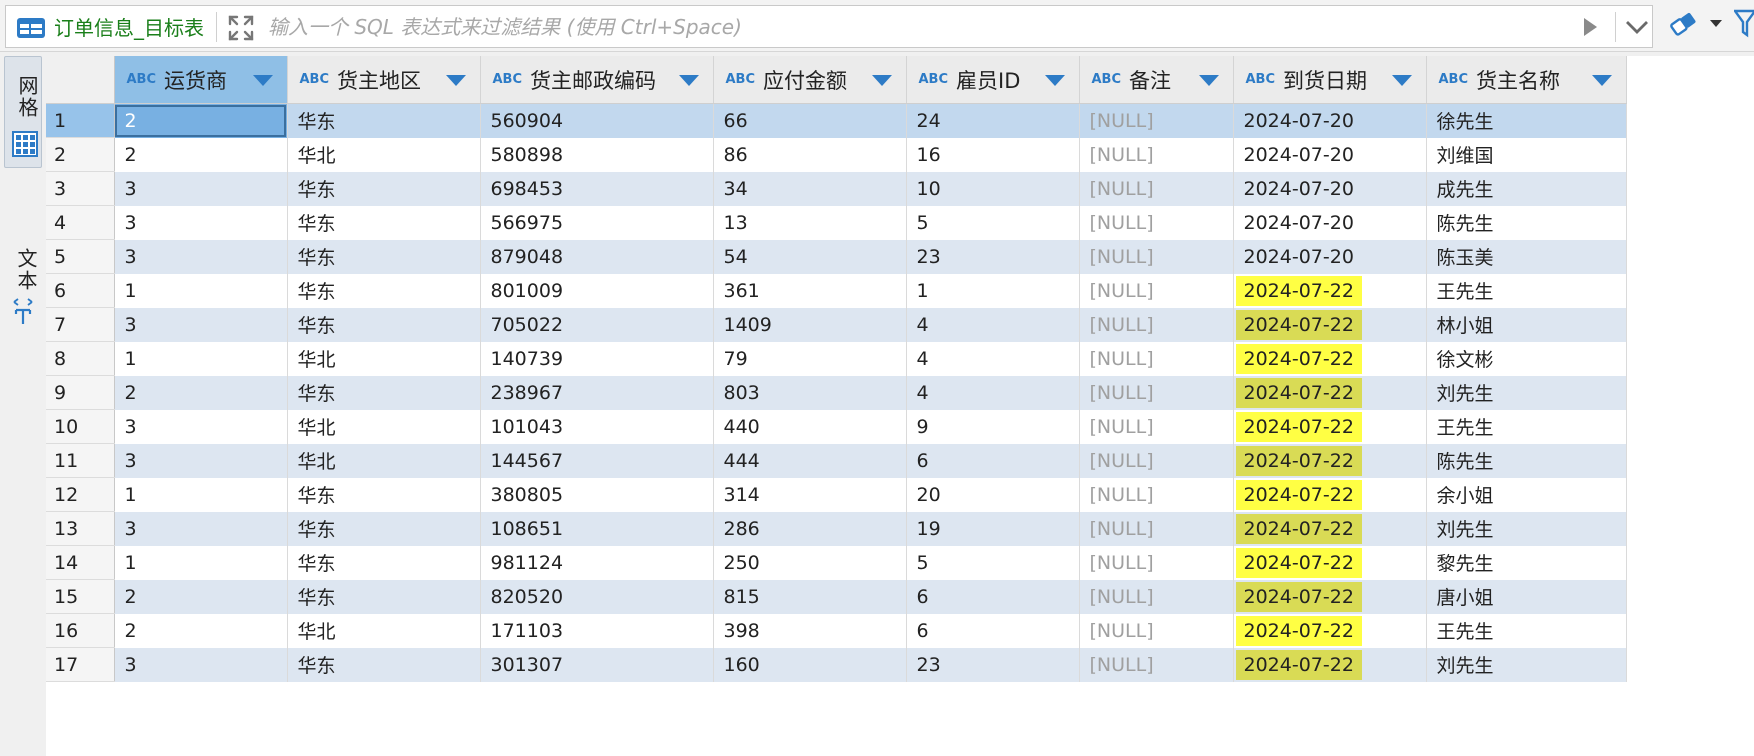  I want to click on filter-funnel-icon, so click(1744, 23).